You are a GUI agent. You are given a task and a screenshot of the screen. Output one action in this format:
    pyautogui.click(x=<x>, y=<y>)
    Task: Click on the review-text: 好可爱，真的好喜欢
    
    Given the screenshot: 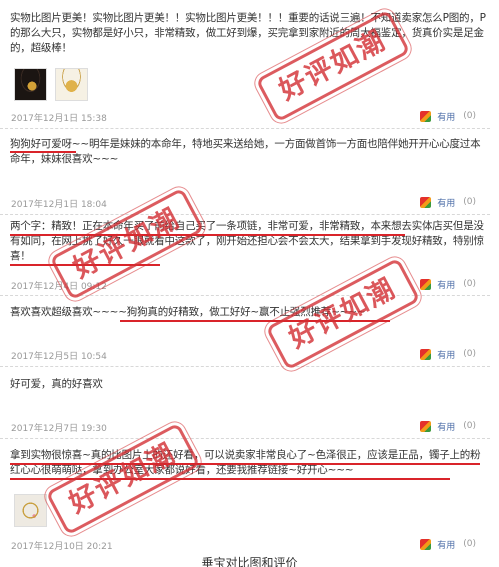 What is the action you would take?
    pyautogui.click(x=56, y=384)
    